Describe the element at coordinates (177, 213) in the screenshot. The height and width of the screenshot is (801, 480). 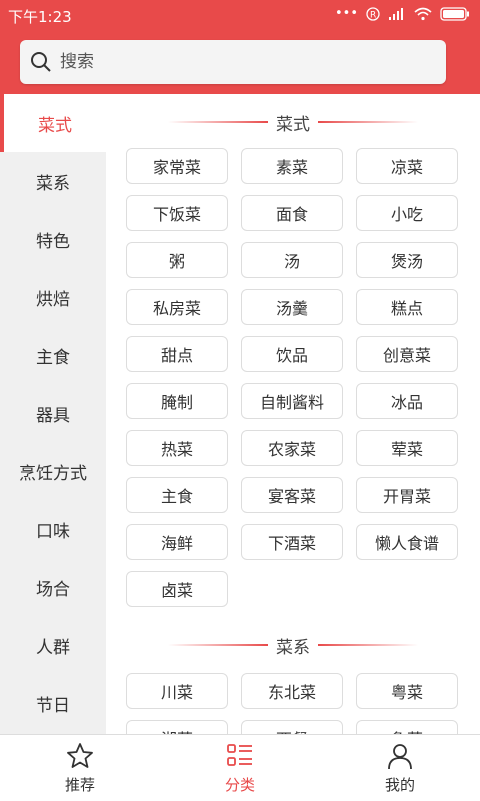
I see `category-chip: 下饭菜` at that location.